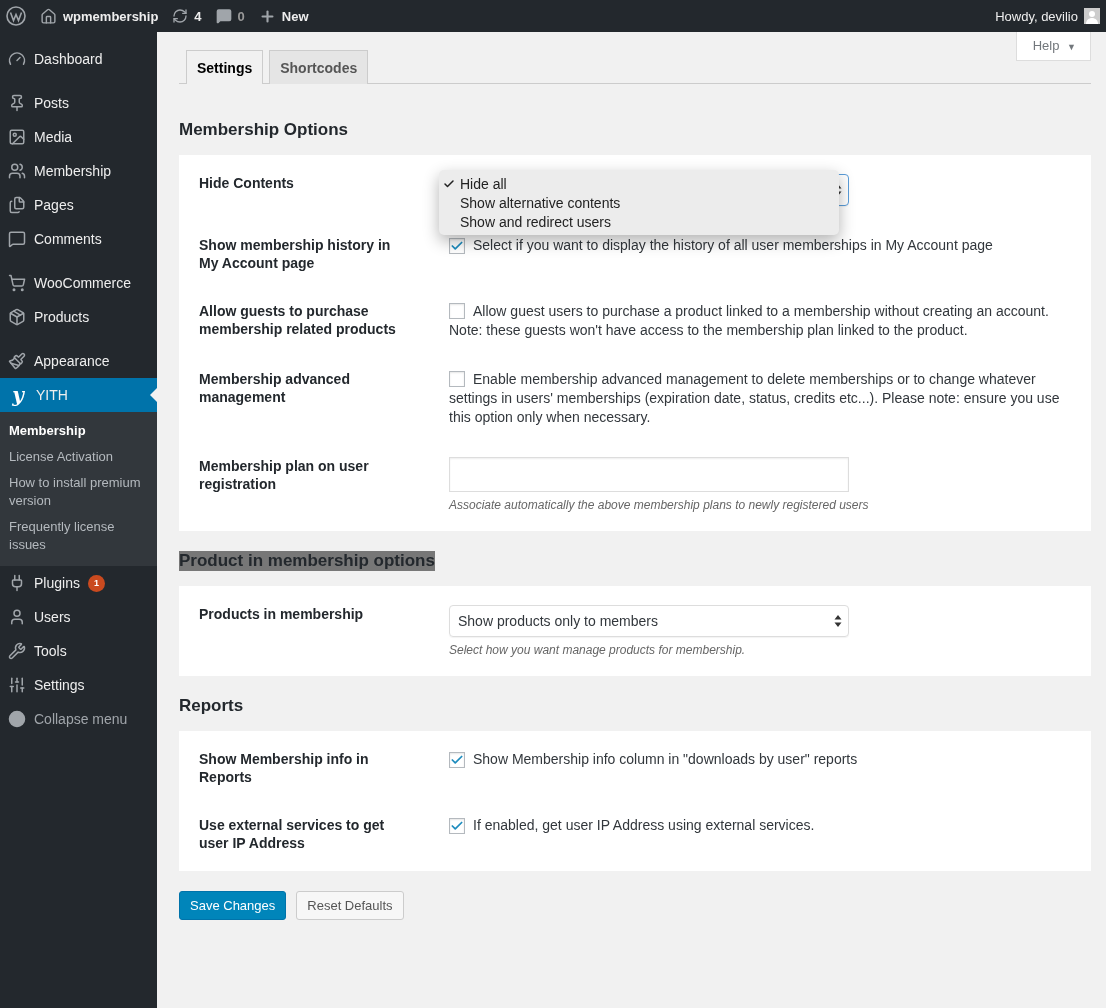 Image resolution: width=1106 pixels, height=1008 pixels. I want to click on tab: Settings, so click(225, 67).